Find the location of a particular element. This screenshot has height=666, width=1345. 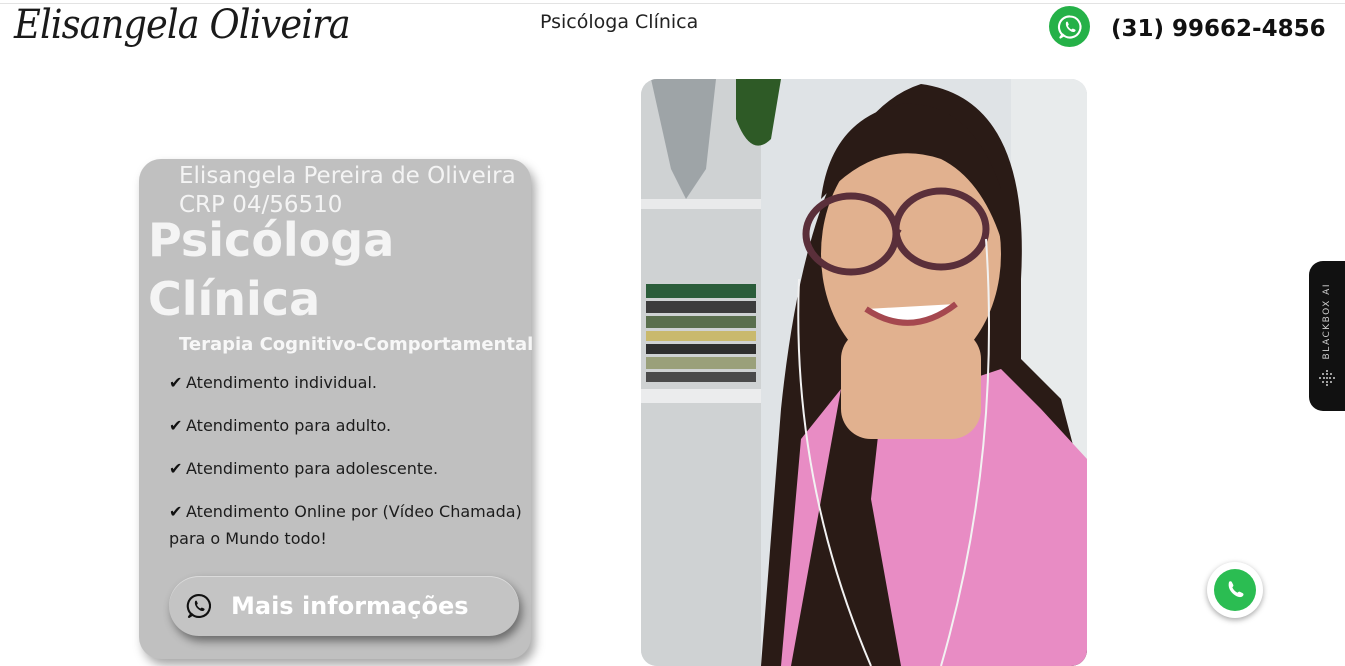

blackbox-ai-label: BLACKBOX AI is located at coordinates (1327, 321).